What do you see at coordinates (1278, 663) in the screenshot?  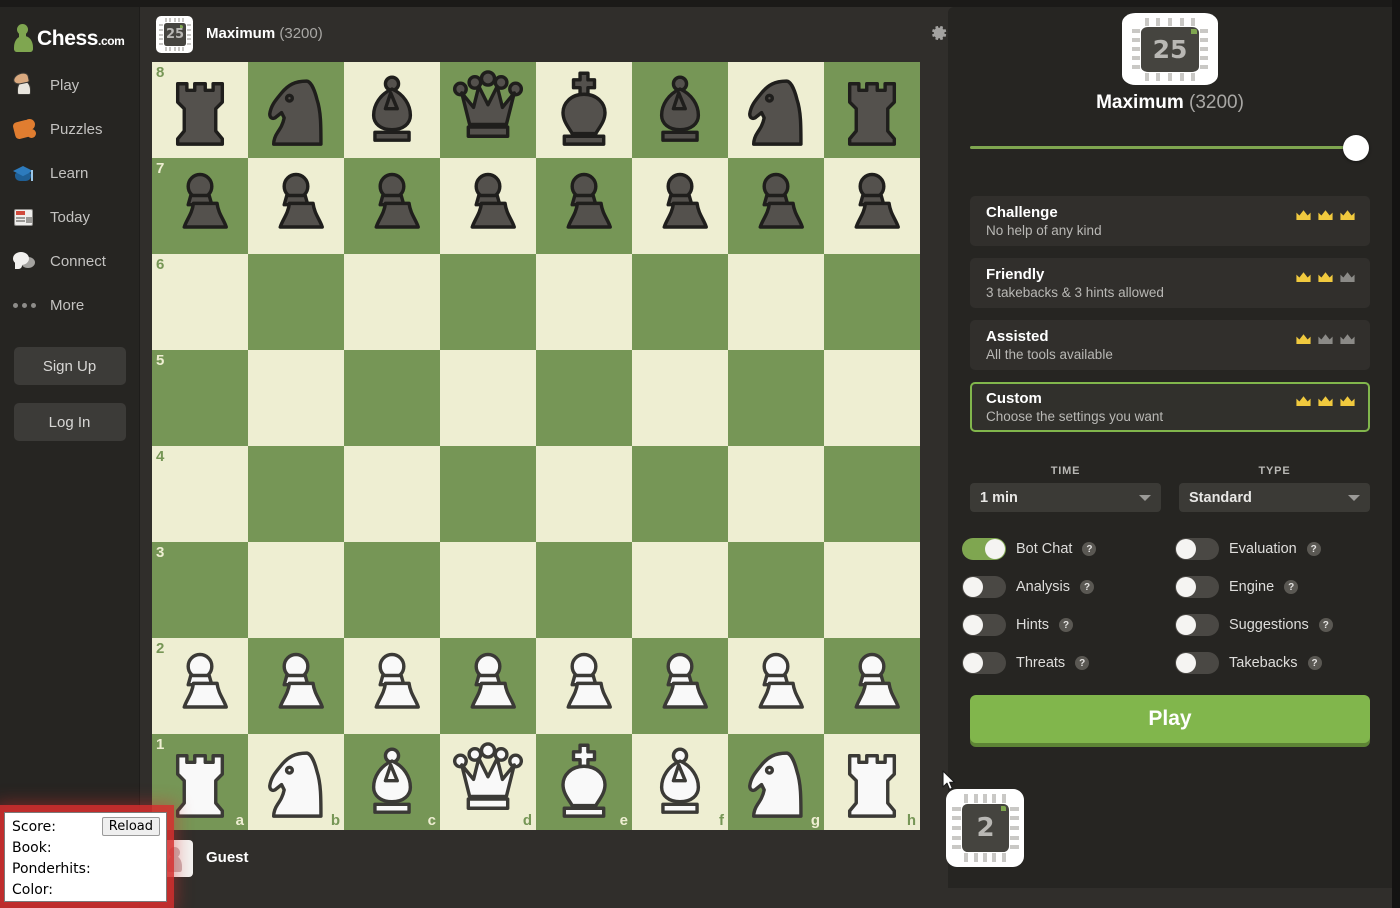 I see `toggle-row-takebacks: Takebacks?` at bounding box center [1278, 663].